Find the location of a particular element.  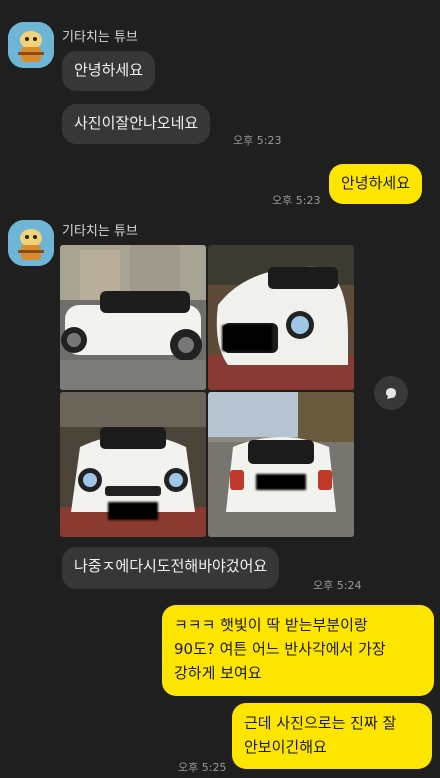

message-line: ㅋㅋㅋ 햇빛이 딱 받는부분이랑 is located at coordinates (271, 625).